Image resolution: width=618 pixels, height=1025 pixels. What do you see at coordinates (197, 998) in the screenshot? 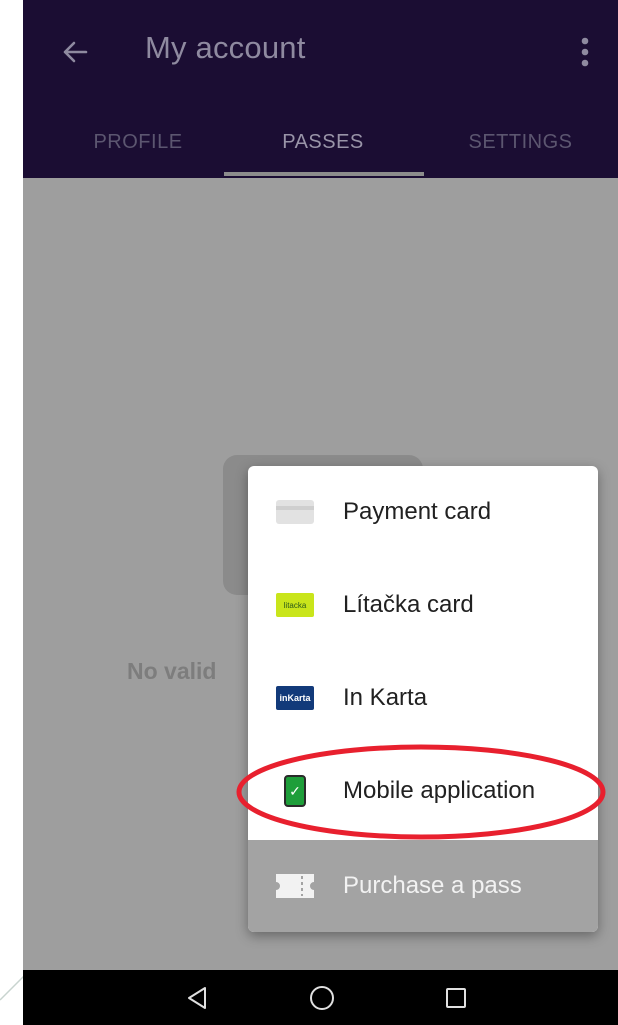
I see `triangle-back-icon` at bounding box center [197, 998].